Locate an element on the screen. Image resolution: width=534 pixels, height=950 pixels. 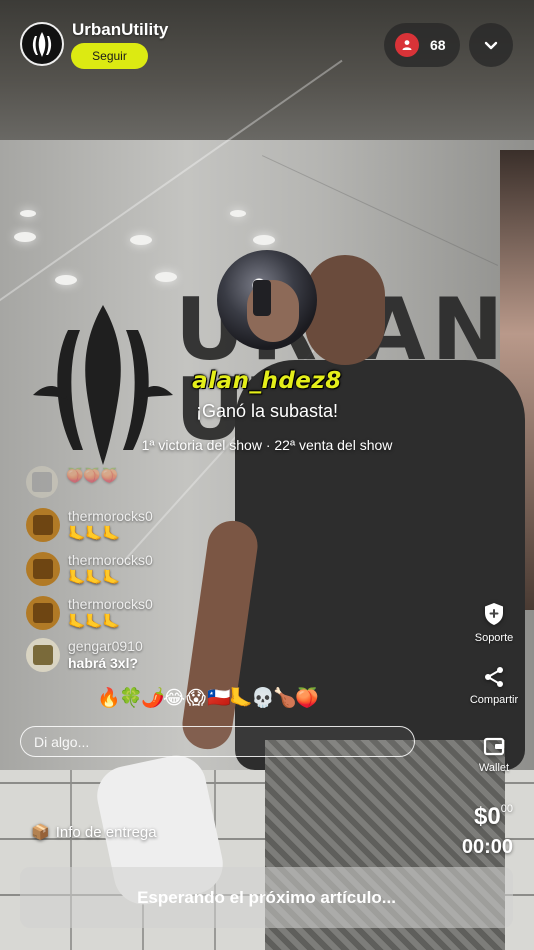
winner-phone is located at coordinates (262, 298).